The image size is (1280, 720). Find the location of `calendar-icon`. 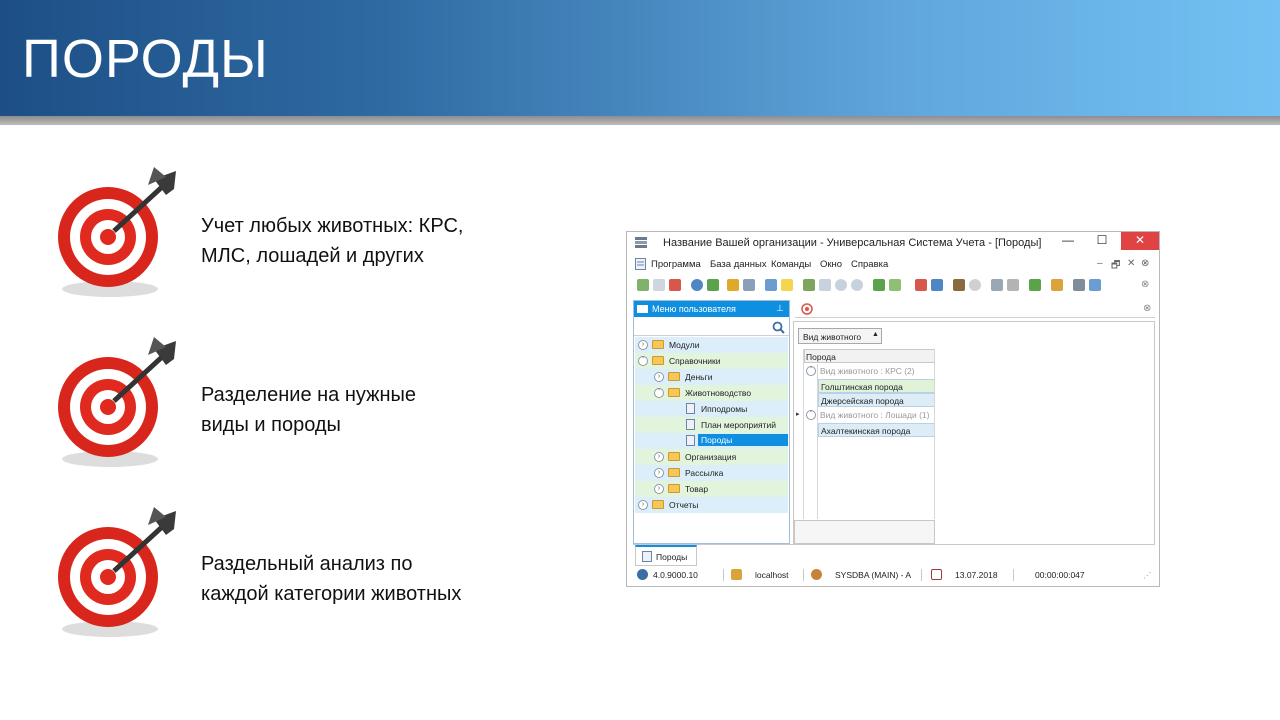

calendar-icon is located at coordinates (936, 574).